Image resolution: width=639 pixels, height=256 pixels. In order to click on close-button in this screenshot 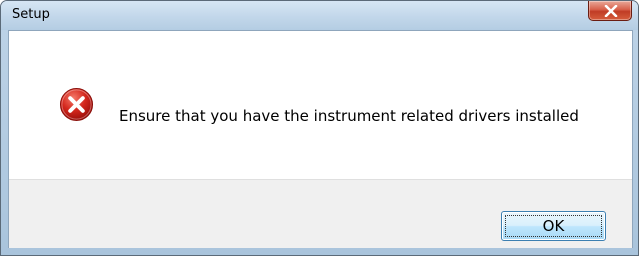, I will do `click(610, 11)`.